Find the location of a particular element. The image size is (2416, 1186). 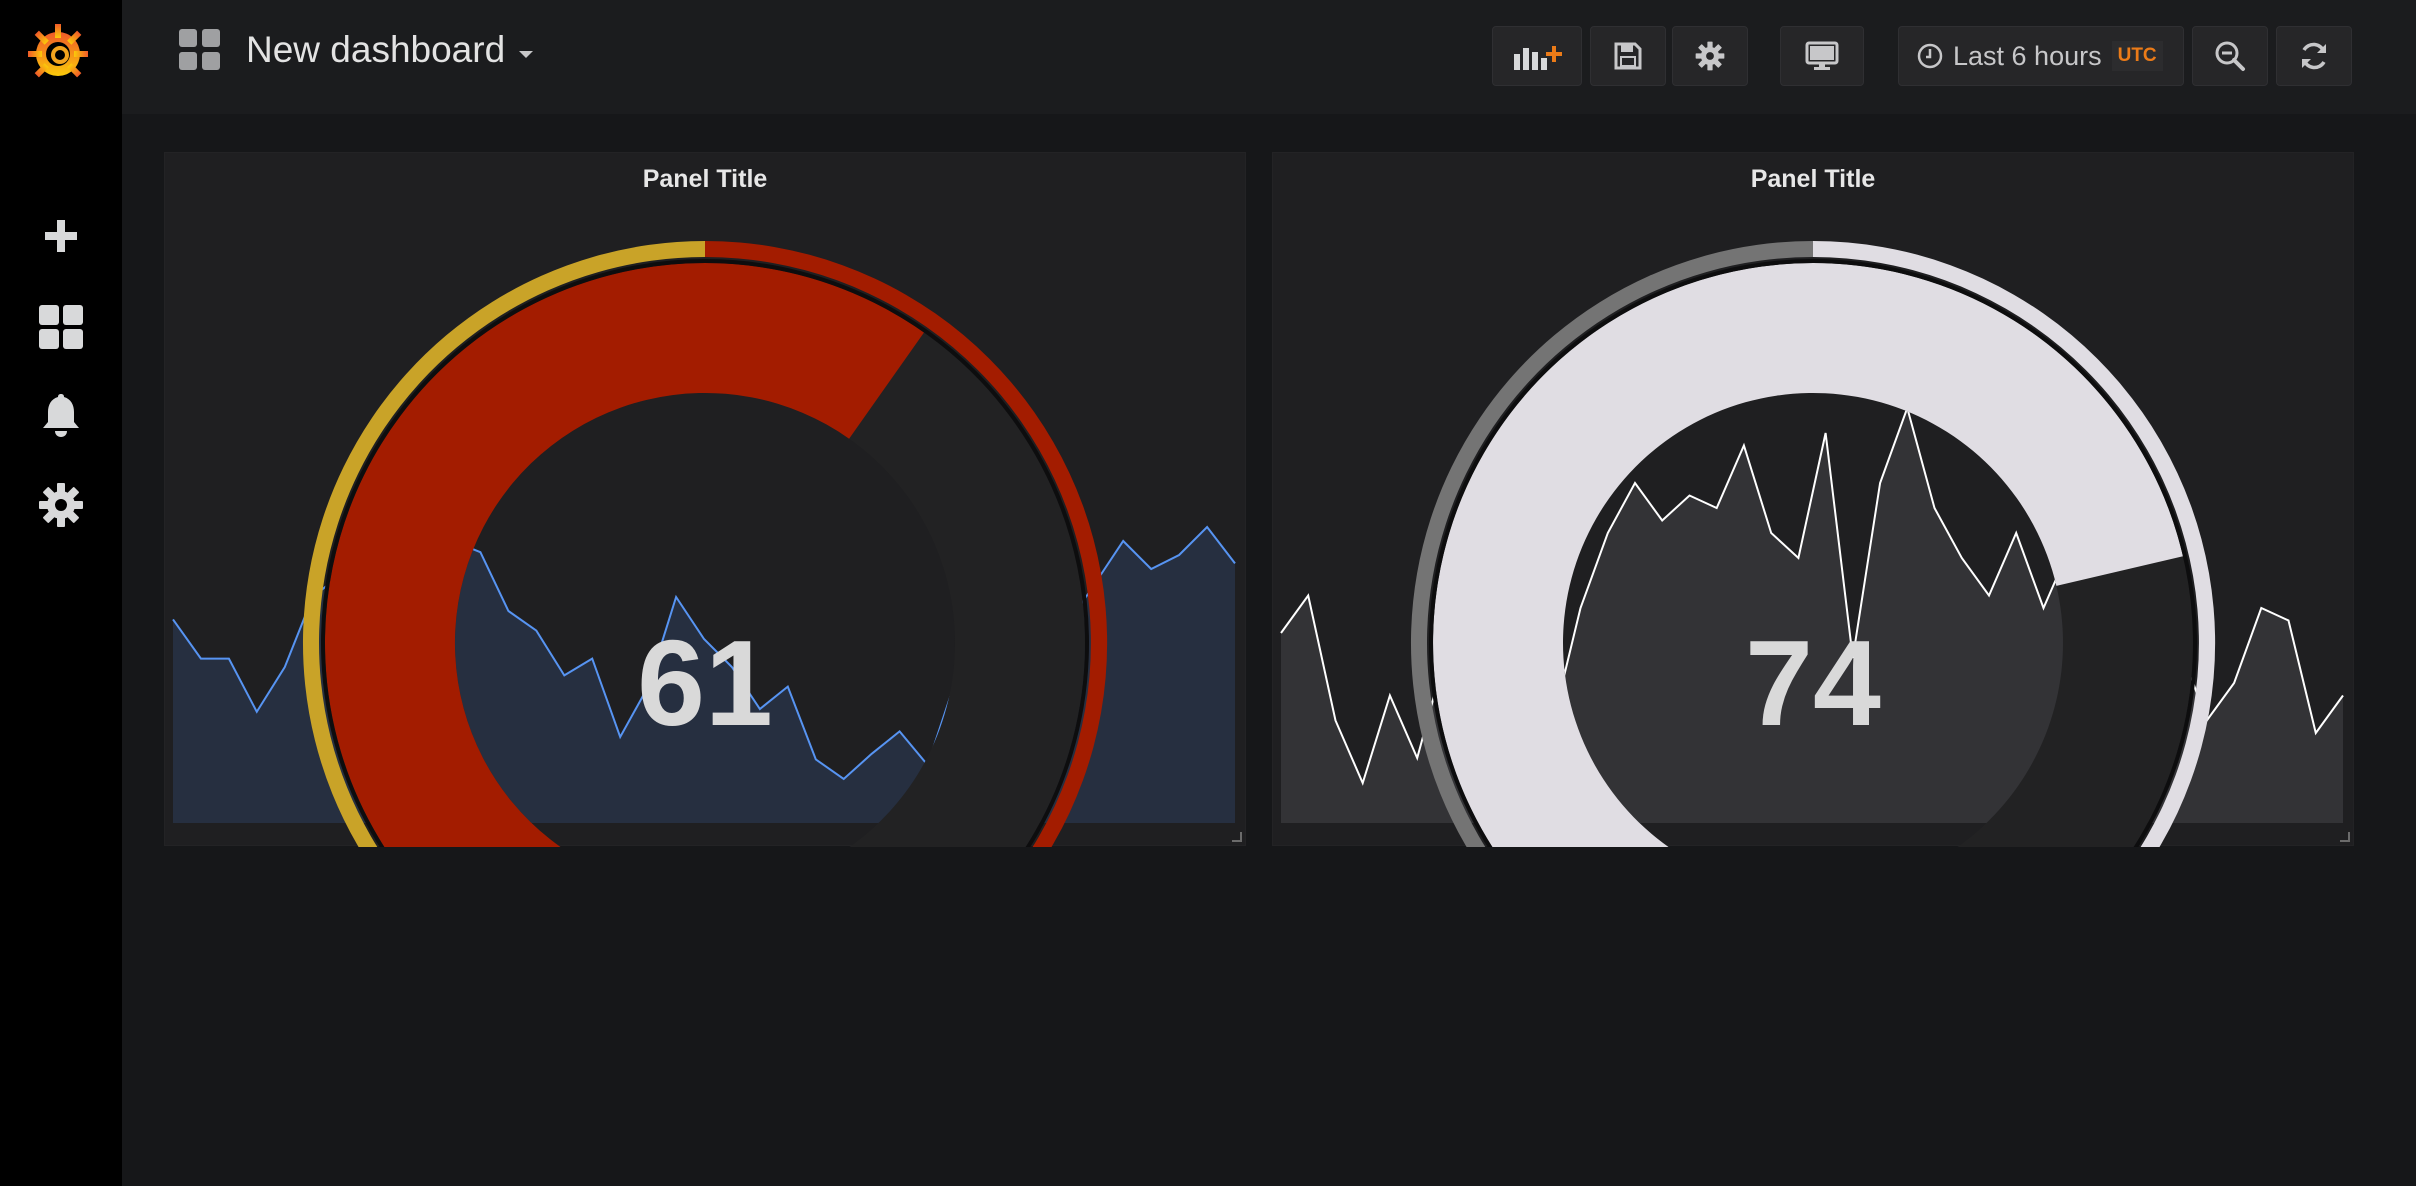

dashboard-grid-icon is located at coordinates (199, 49).